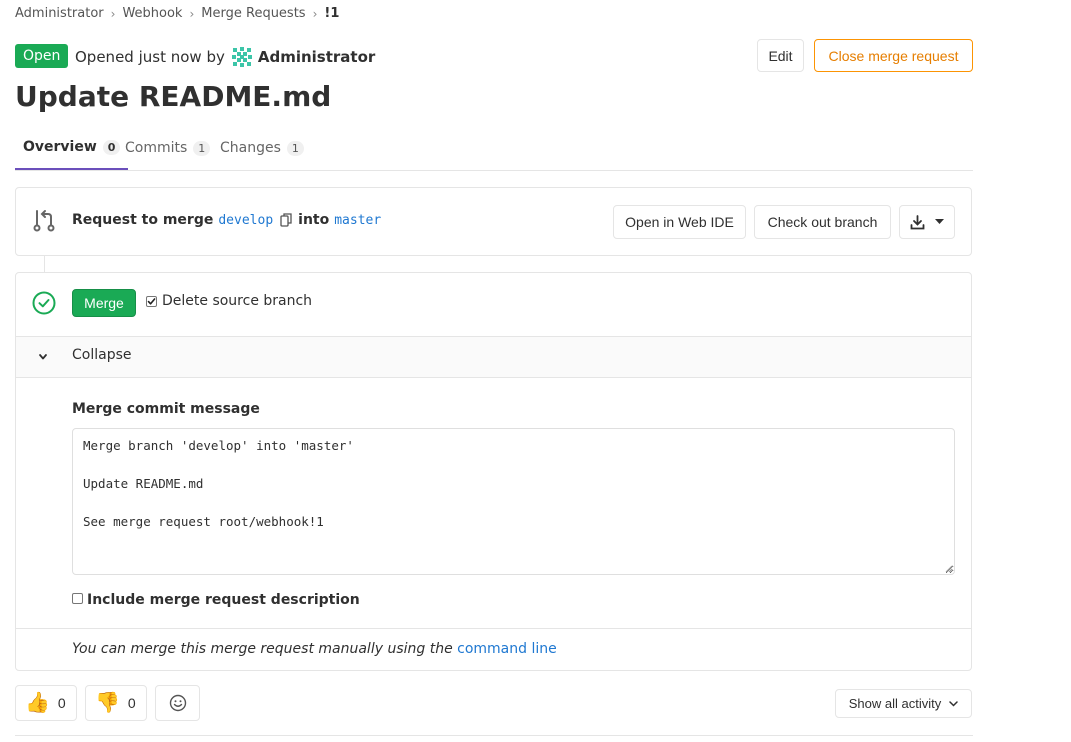 This screenshot has width=1071, height=742. I want to click on caret-down-icon, so click(939, 221).